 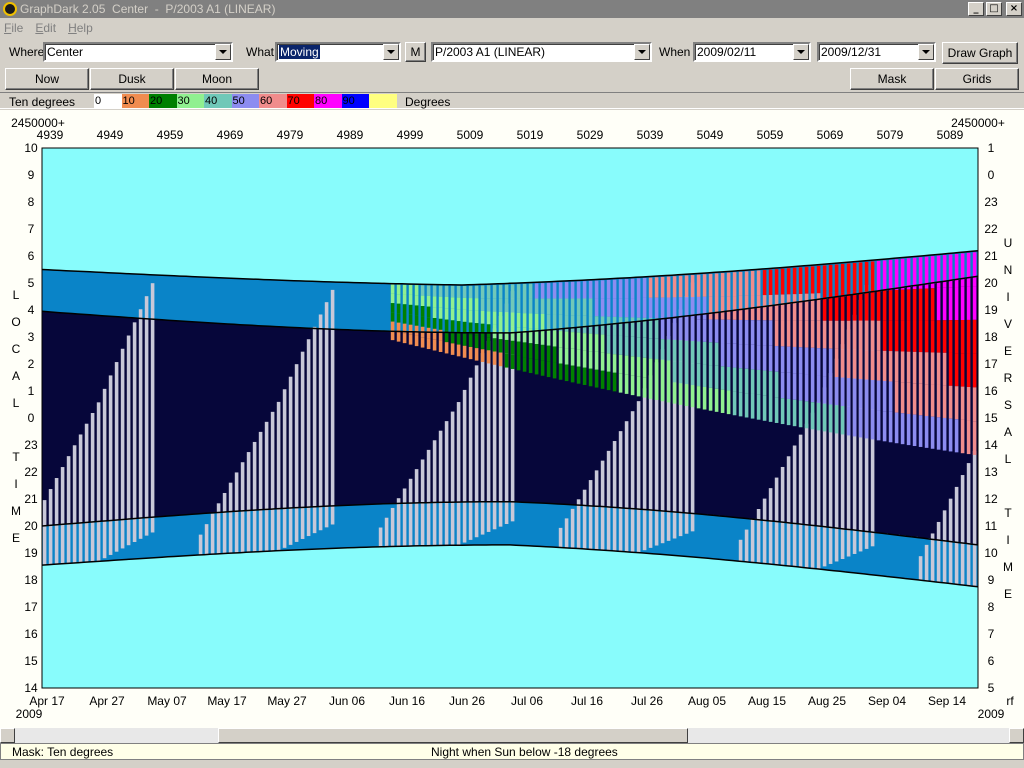 I want to click on m-button: M, so click(x=415, y=52).